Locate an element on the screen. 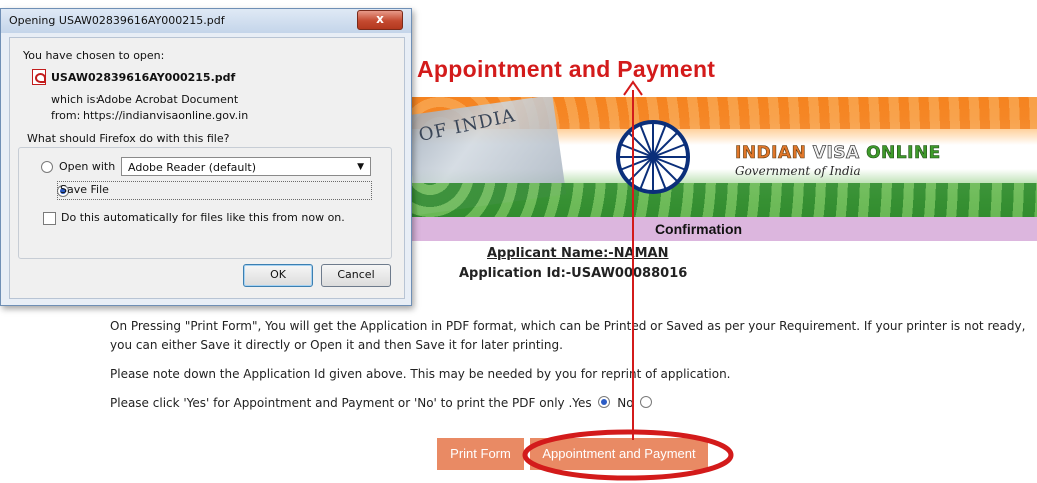 Image resolution: width=1037 pixels, height=483 pixels. chosen-to-open-label: You have chosen to open: is located at coordinates (94, 55).